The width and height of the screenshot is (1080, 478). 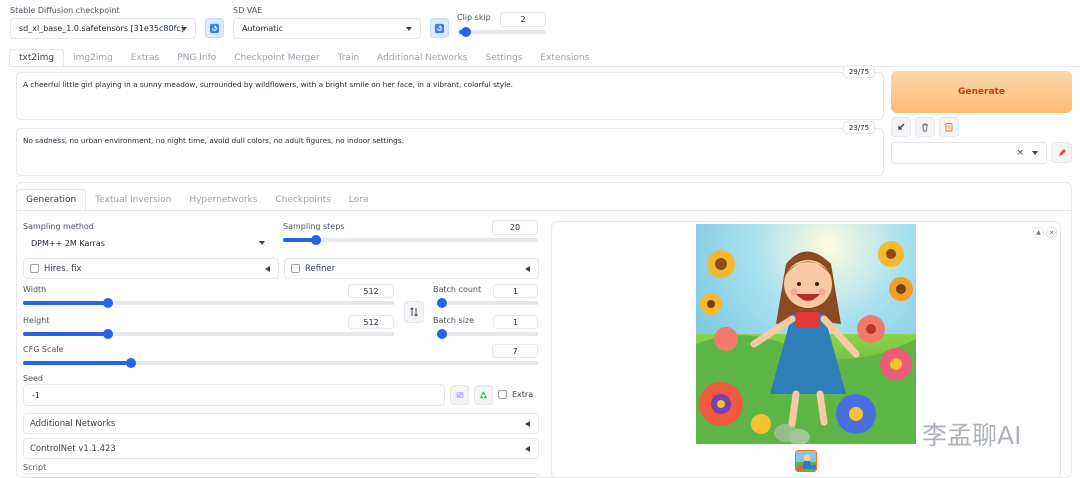 What do you see at coordinates (515, 351) in the screenshot?
I see `cfg-scale-input: 7` at bounding box center [515, 351].